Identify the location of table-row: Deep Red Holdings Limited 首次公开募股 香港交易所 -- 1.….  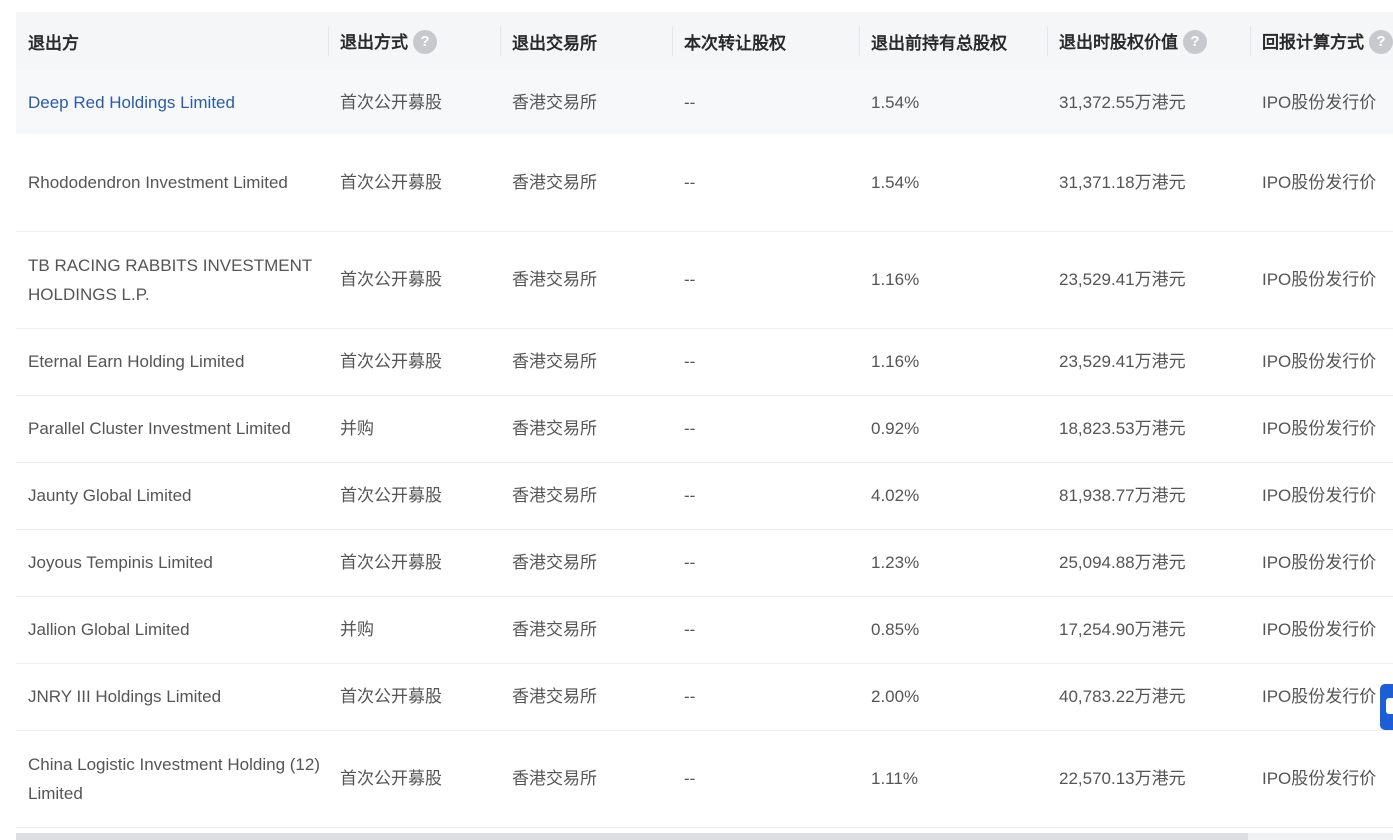
(704, 102).